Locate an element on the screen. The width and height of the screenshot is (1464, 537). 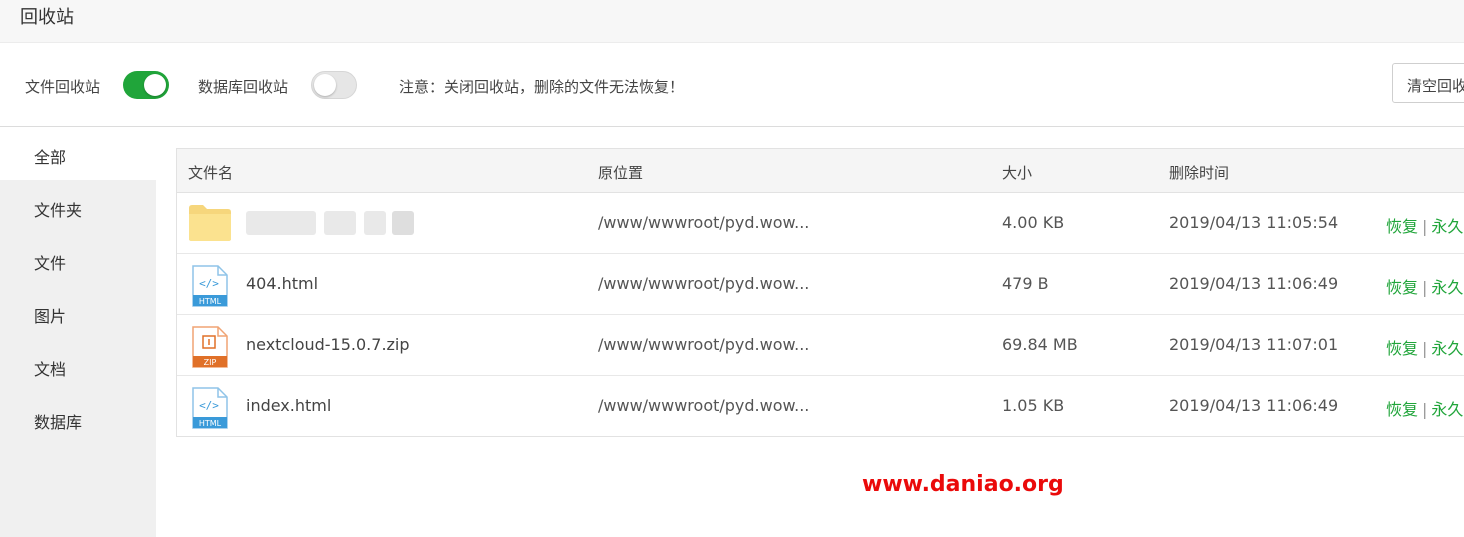
file-name: 404.html is located at coordinates (282, 283).